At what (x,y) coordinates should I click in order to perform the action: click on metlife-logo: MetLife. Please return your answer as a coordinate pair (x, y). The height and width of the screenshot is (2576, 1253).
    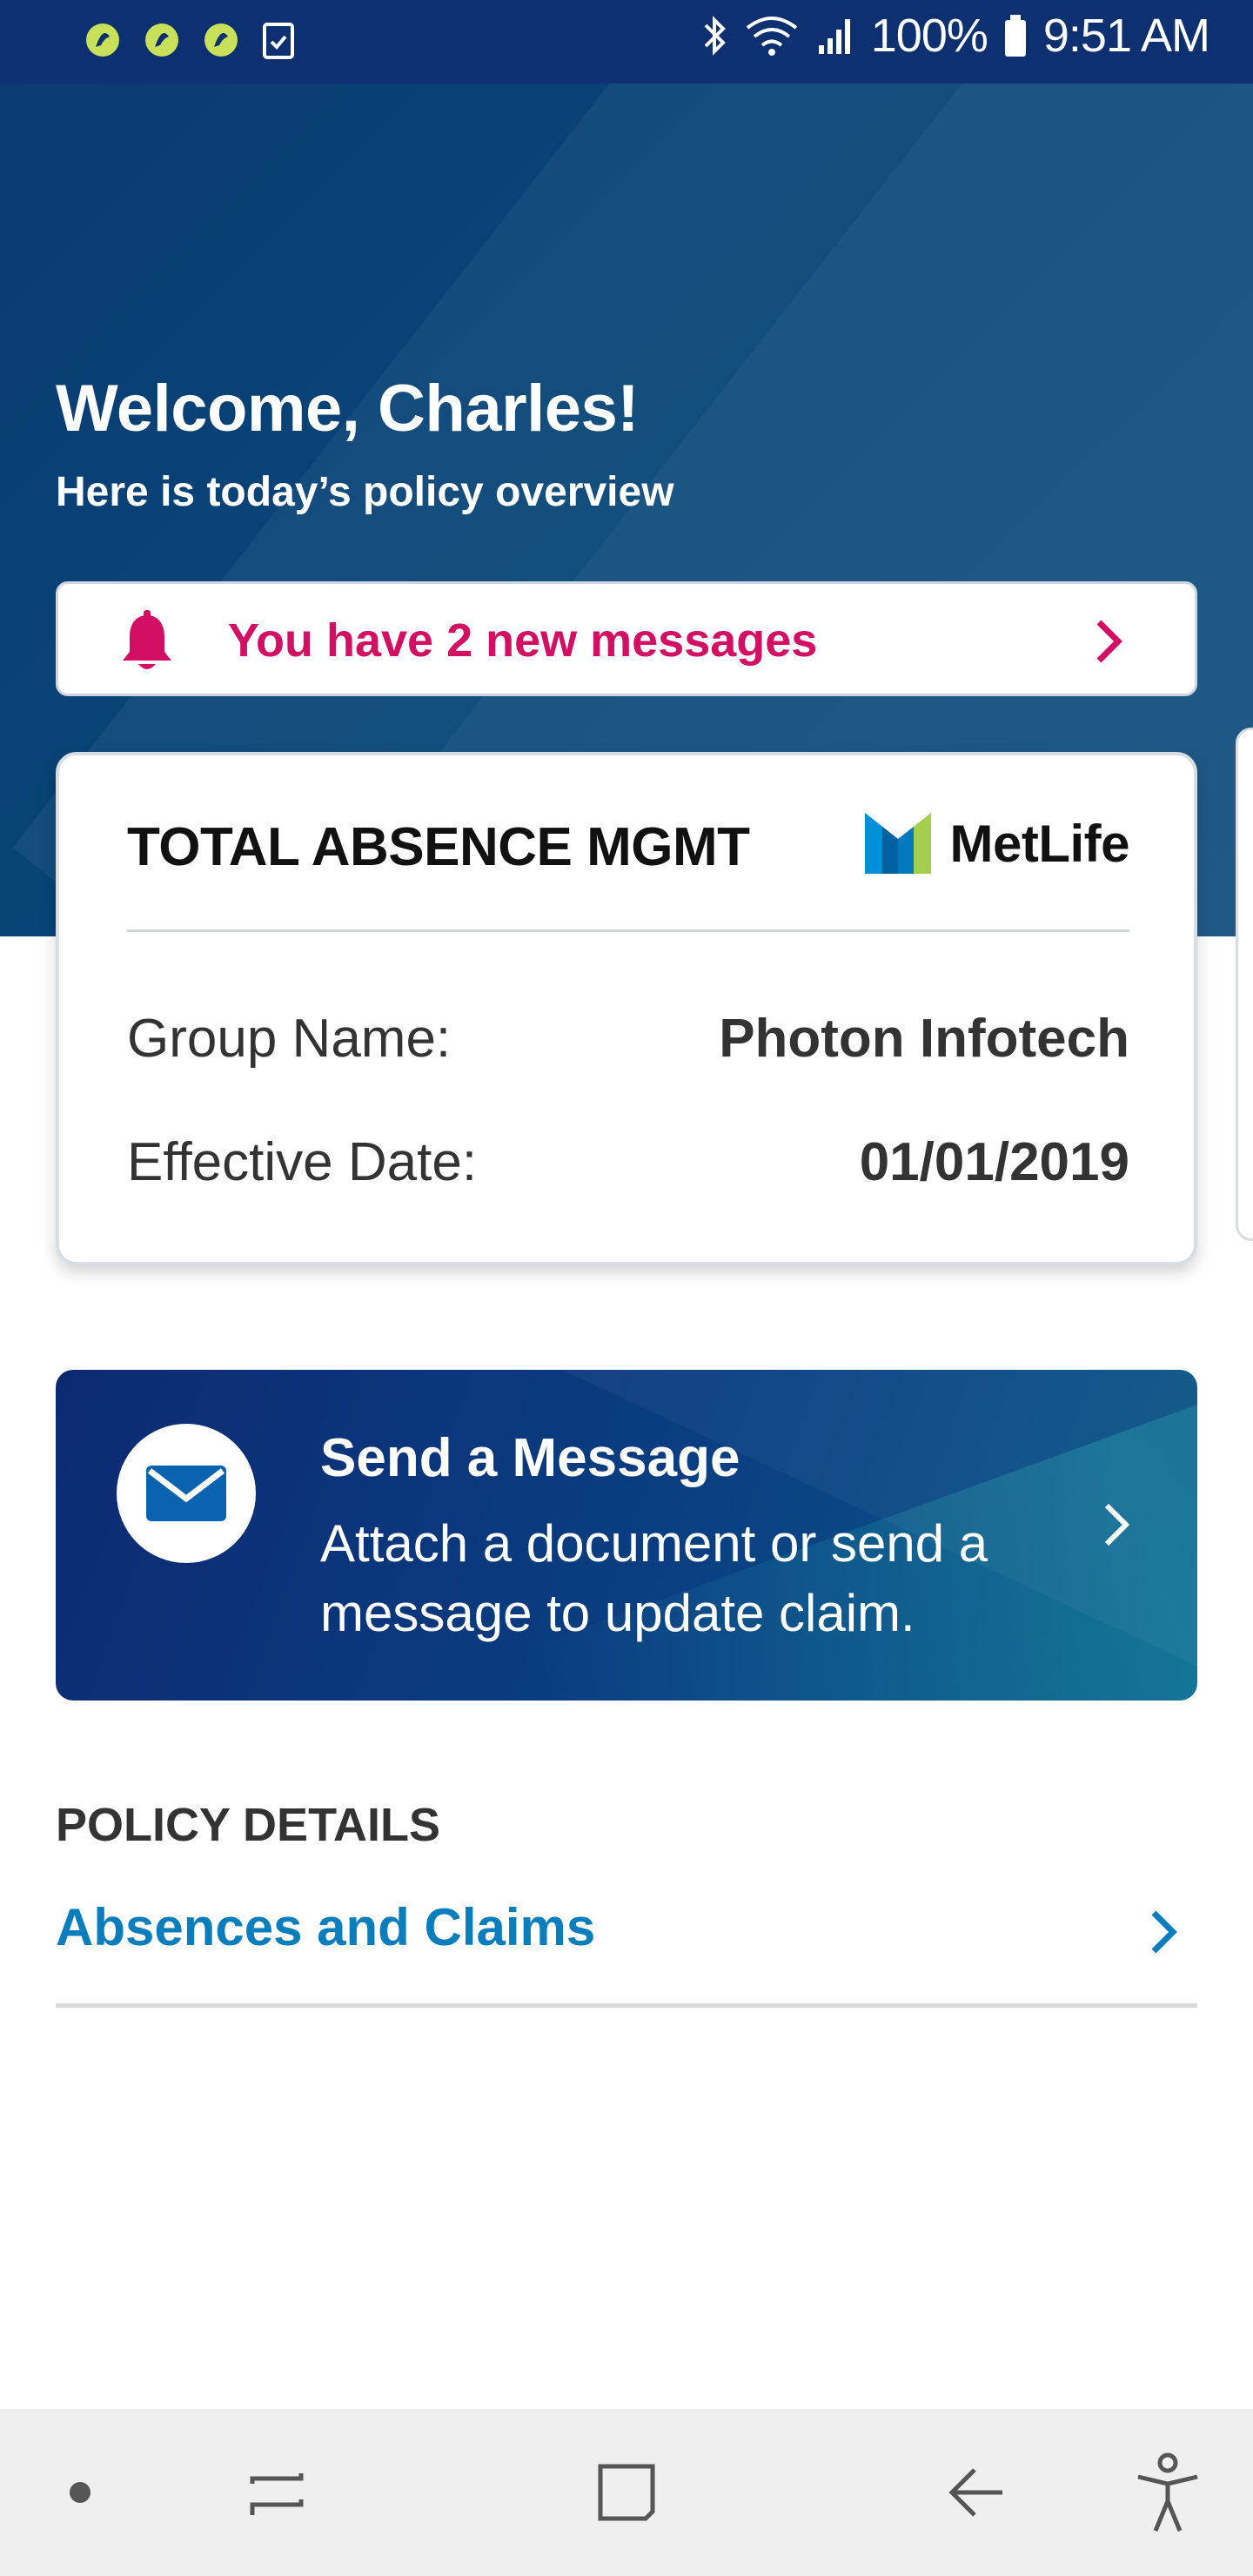
    Looking at the image, I should click on (997, 843).